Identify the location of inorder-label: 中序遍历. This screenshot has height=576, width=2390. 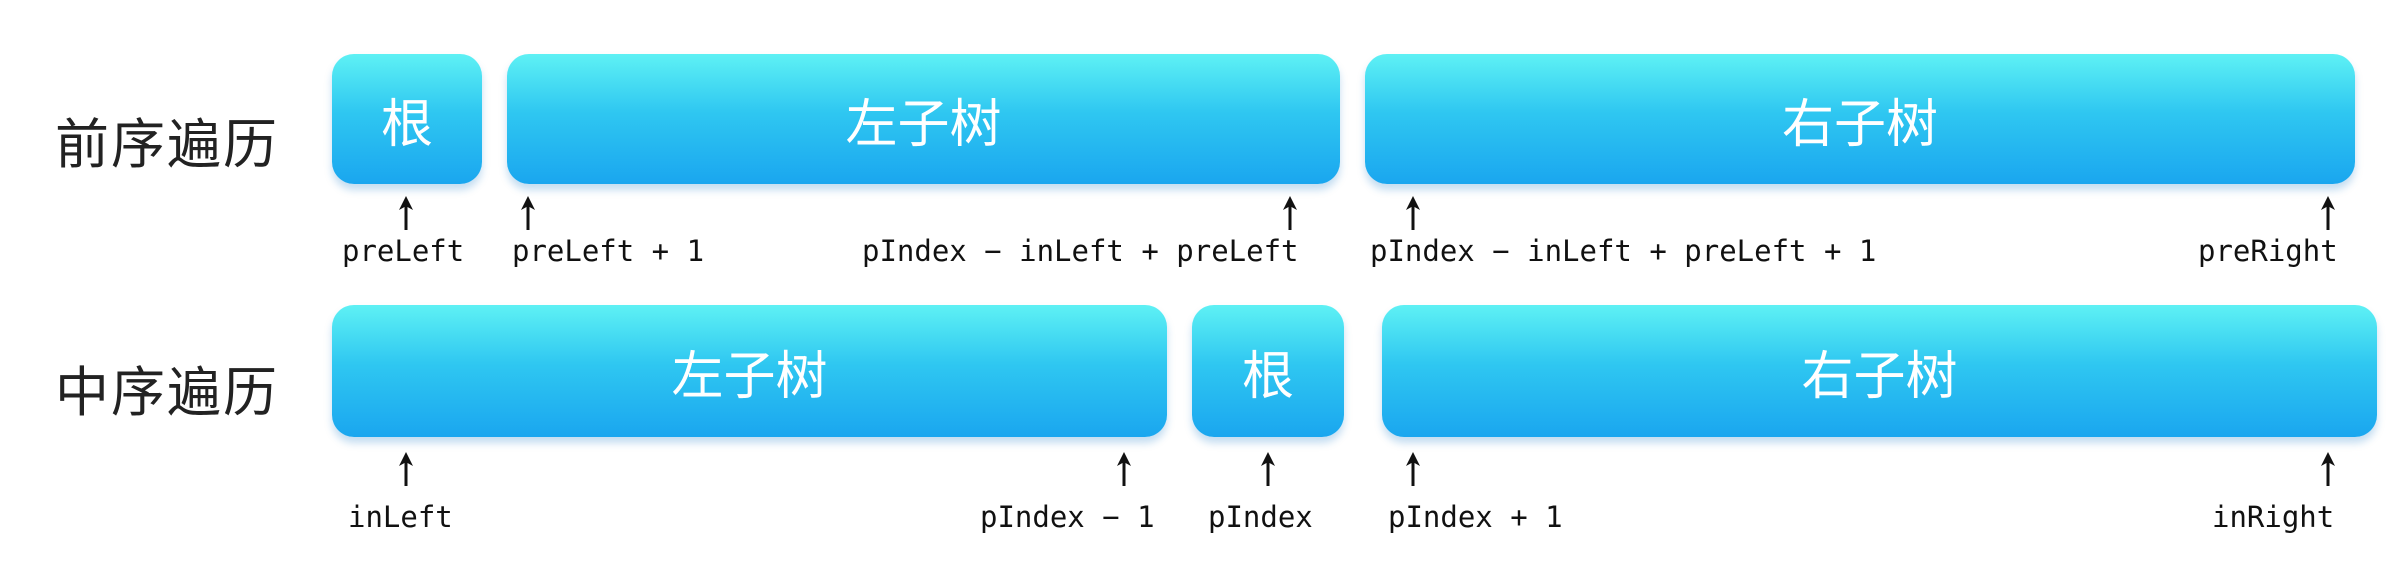
(167, 392).